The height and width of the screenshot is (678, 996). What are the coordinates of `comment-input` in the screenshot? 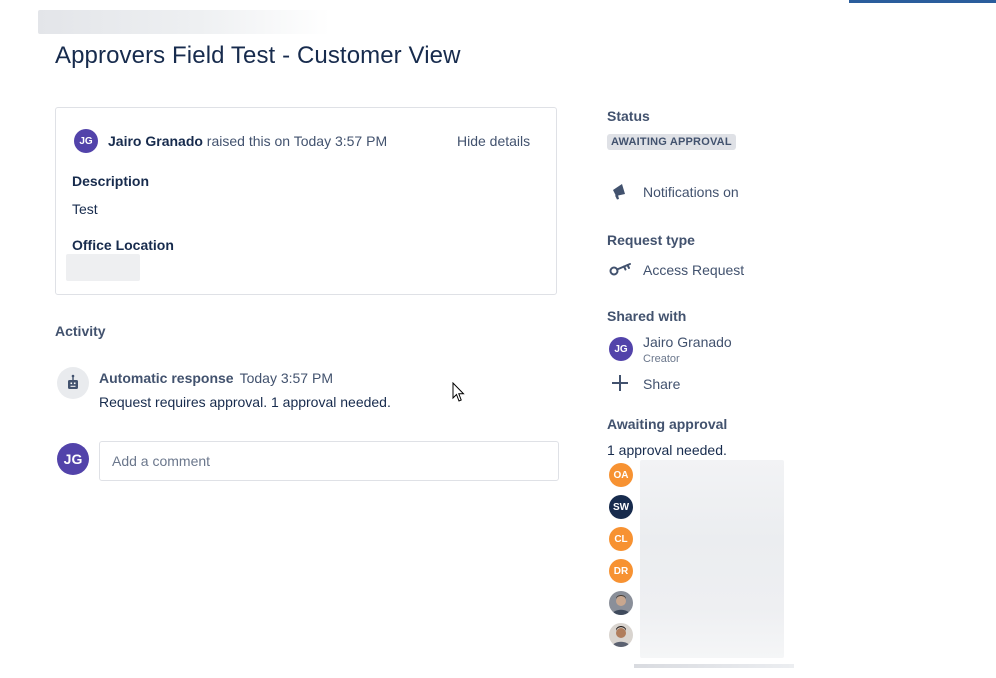 It's located at (329, 461).